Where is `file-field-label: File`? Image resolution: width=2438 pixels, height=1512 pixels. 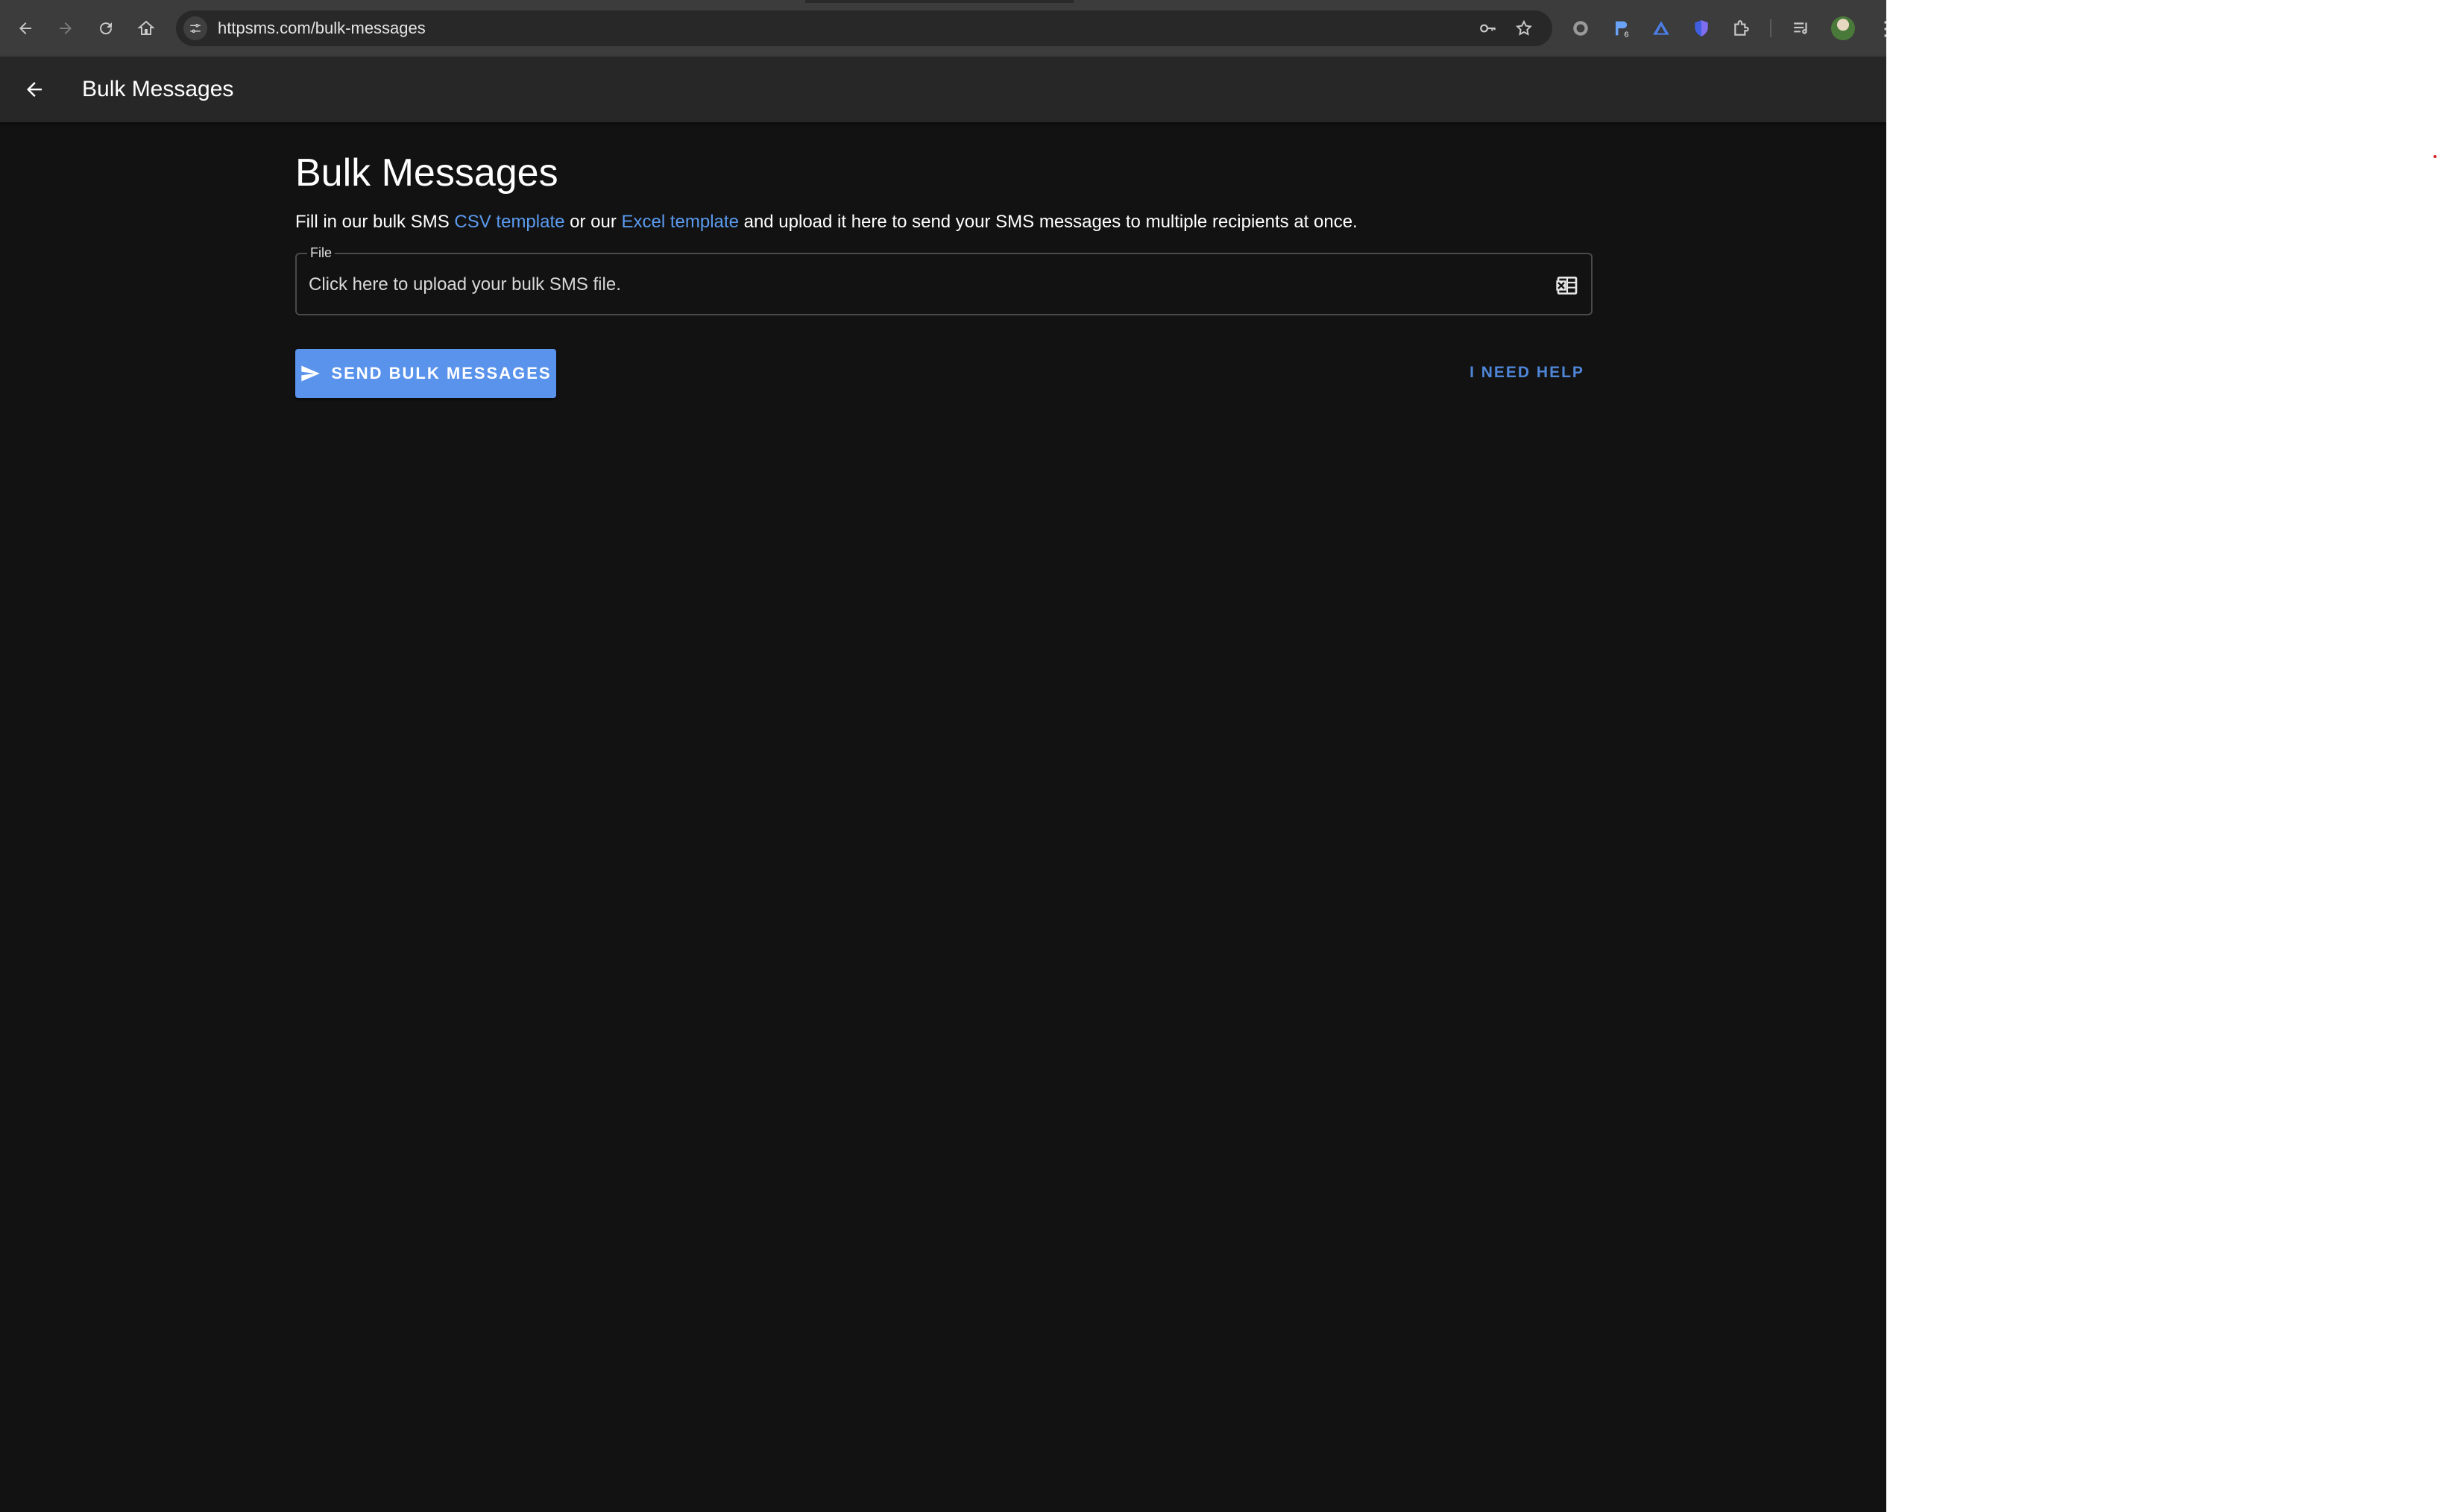 file-field-label: File is located at coordinates (321, 252).